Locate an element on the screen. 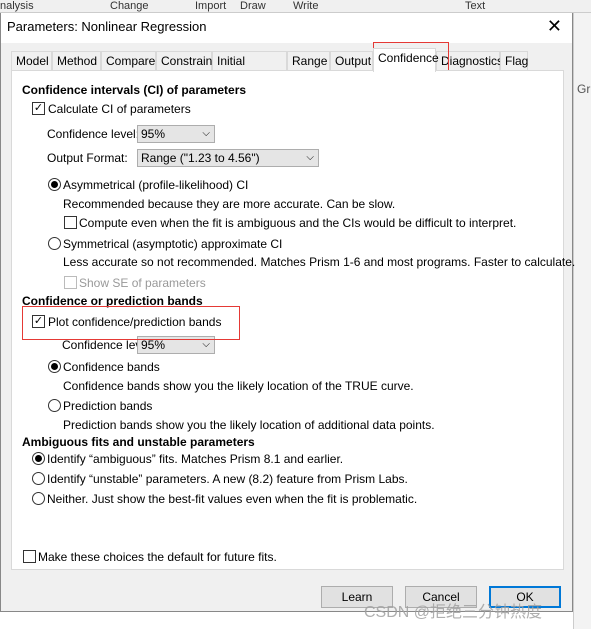  conf-bands-radio is located at coordinates (54, 366).